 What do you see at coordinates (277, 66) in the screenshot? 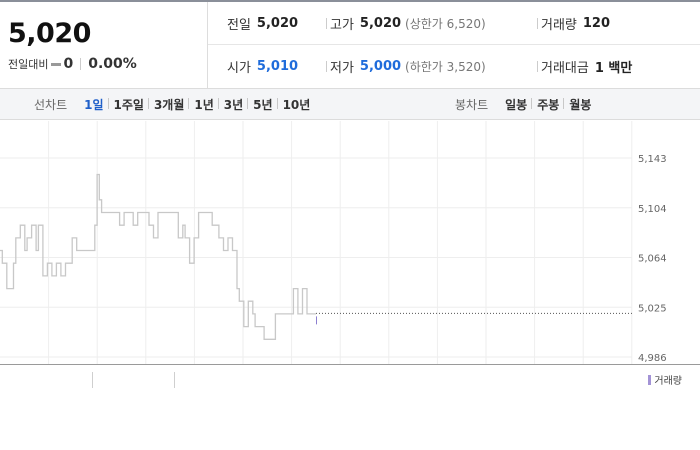
I see `open-value: 5,010` at bounding box center [277, 66].